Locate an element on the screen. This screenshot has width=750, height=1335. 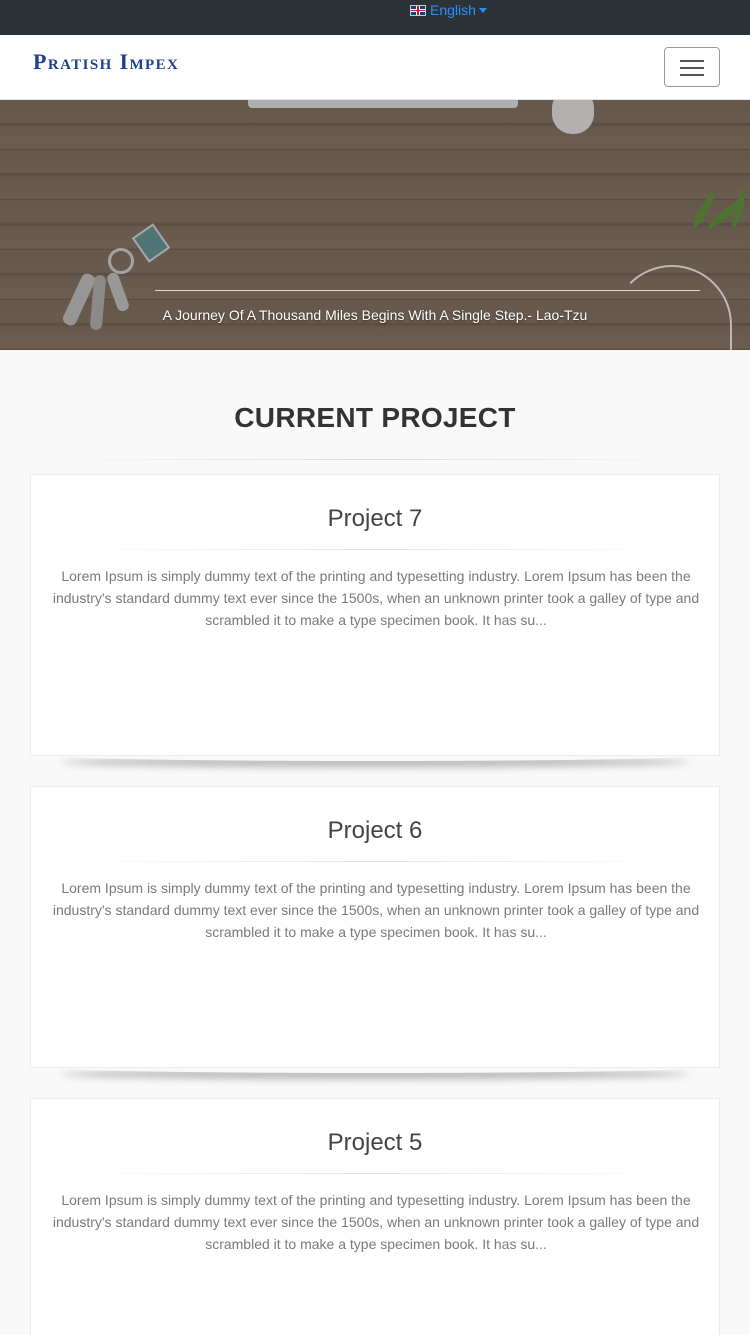
brand-logo: Pratish Impex is located at coordinates (106, 62).